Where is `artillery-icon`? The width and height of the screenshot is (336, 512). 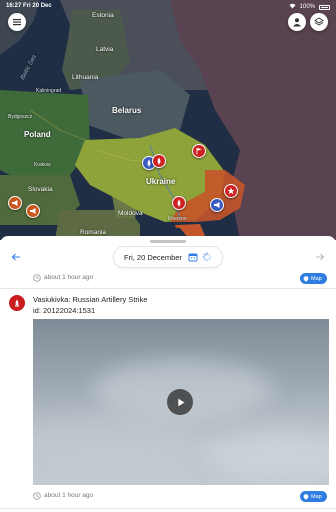
artillery-icon is located at coordinates (17, 303).